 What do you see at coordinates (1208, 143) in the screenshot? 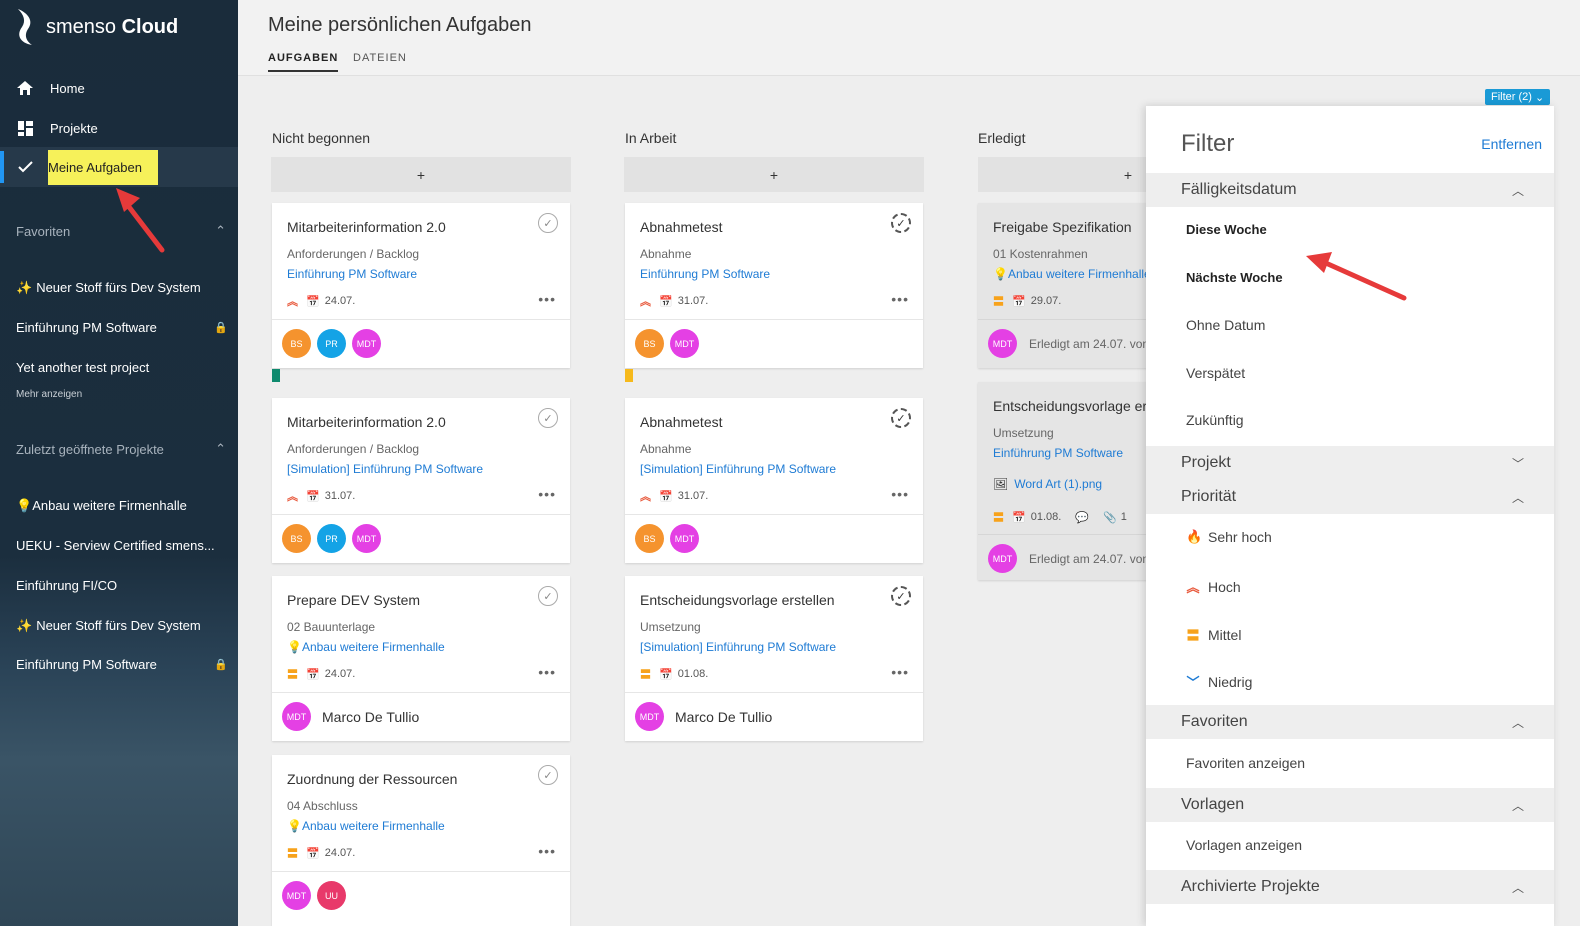
I see `filter-title: Filter` at bounding box center [1208, 143].